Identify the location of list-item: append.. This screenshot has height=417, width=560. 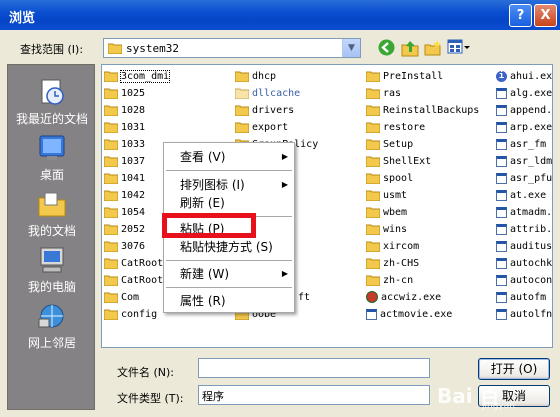
(524, 110).